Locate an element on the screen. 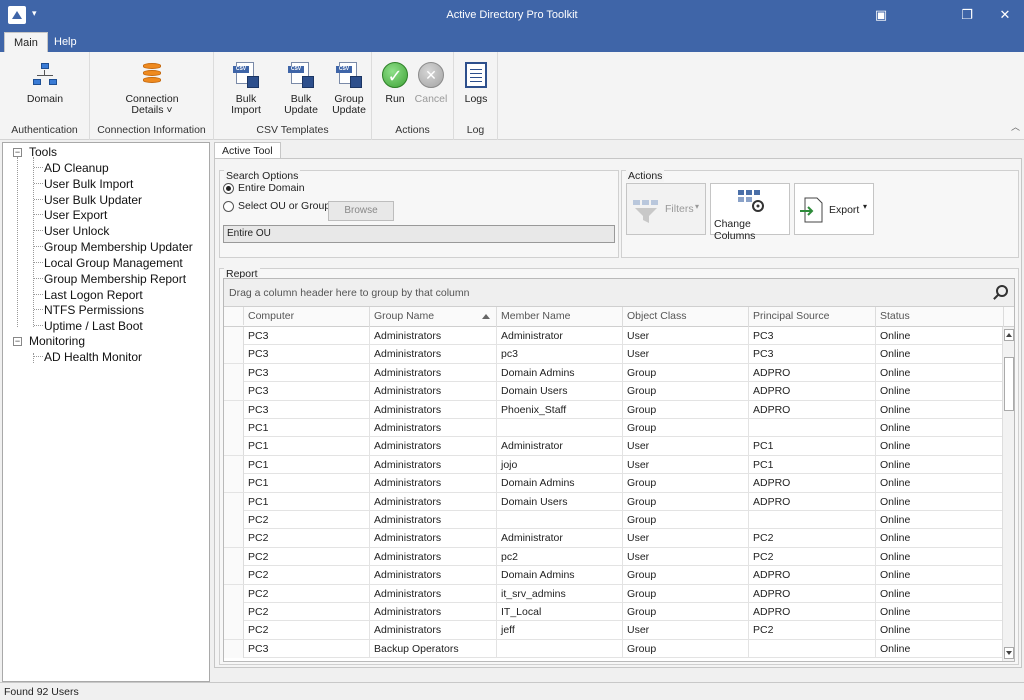 Image resolution: width=1024 pixels, height=700 pixels. close-window-button: ✕ is located at coordinates (1005, 15).